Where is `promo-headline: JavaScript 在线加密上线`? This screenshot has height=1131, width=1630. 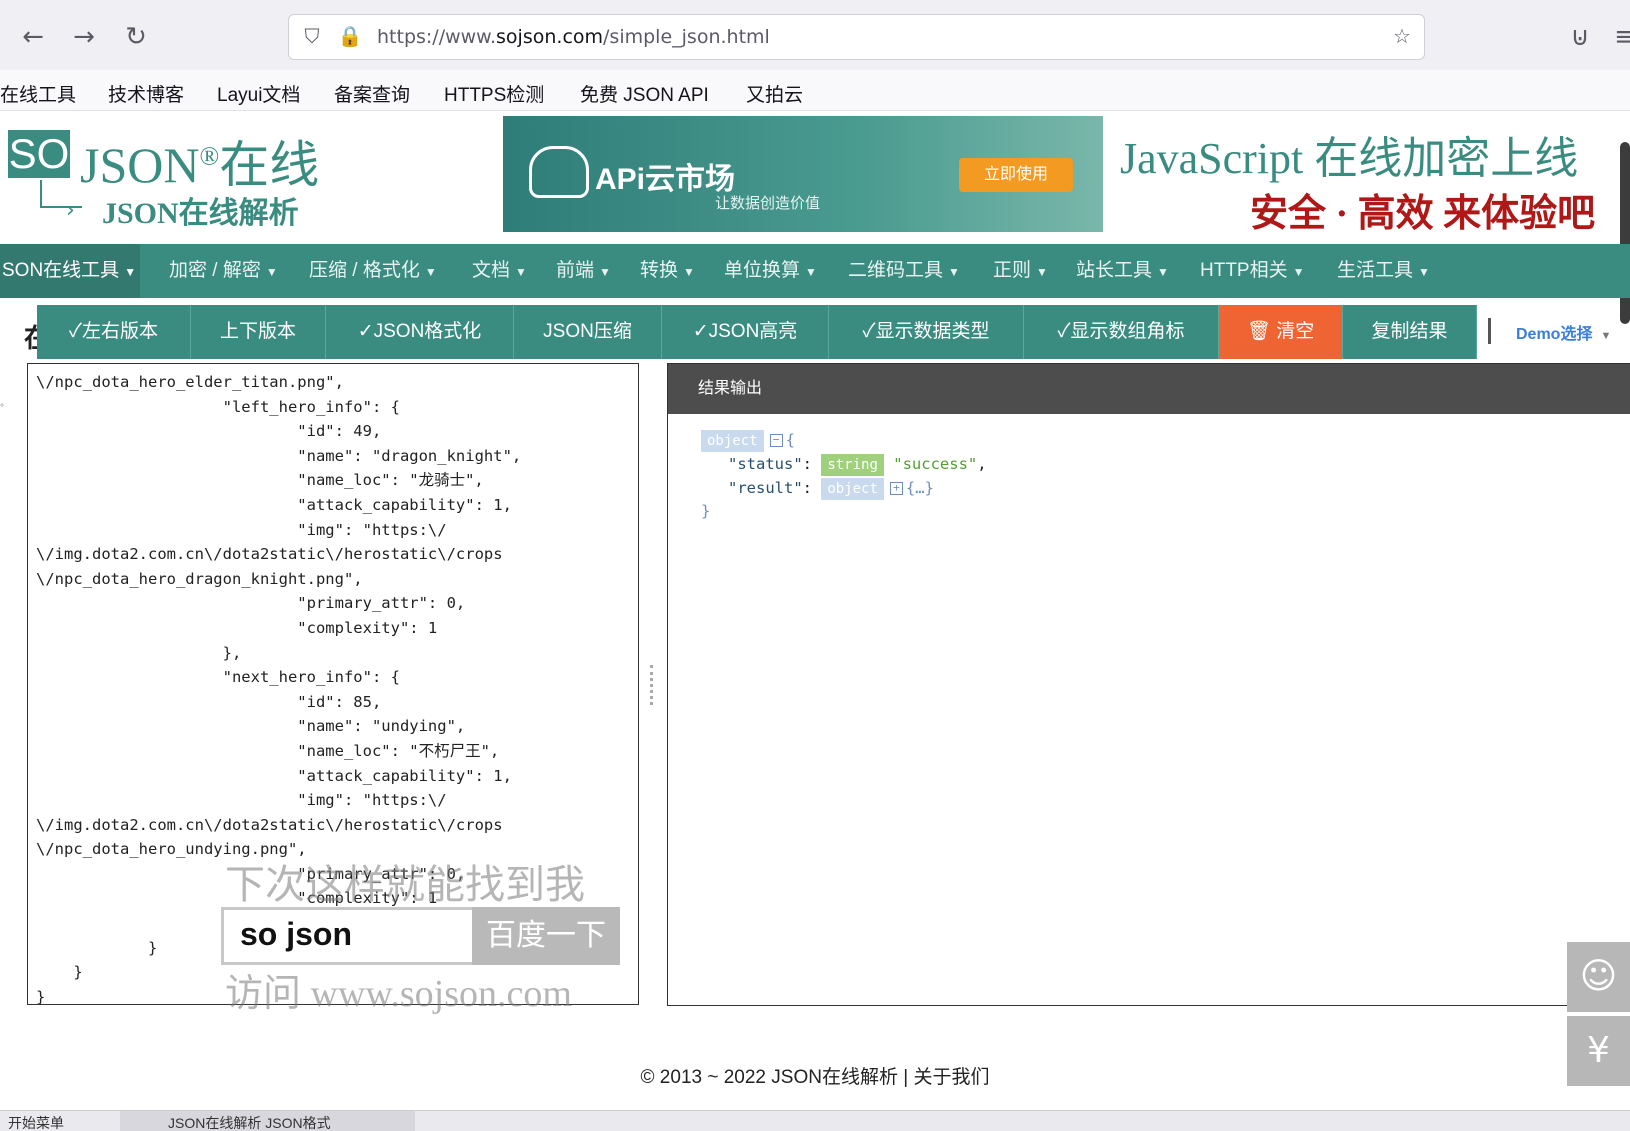 promo-headline: JavaScript 在线加密上线 is located at coordinates (1349, 154).